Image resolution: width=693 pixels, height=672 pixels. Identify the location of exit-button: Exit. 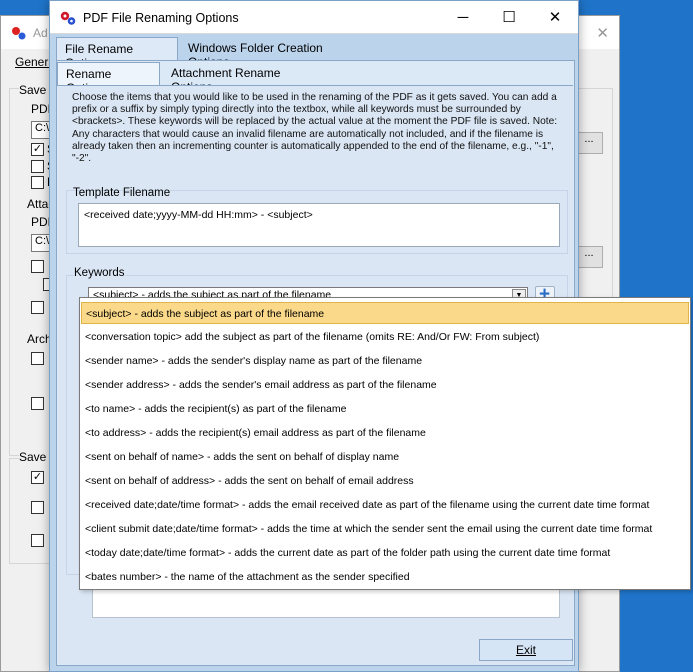
(526, 650).